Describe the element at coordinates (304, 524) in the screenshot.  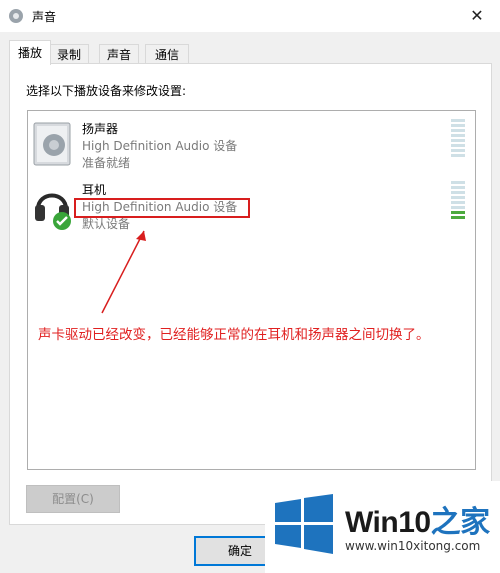
I see `windows-logo-icon` at that location.